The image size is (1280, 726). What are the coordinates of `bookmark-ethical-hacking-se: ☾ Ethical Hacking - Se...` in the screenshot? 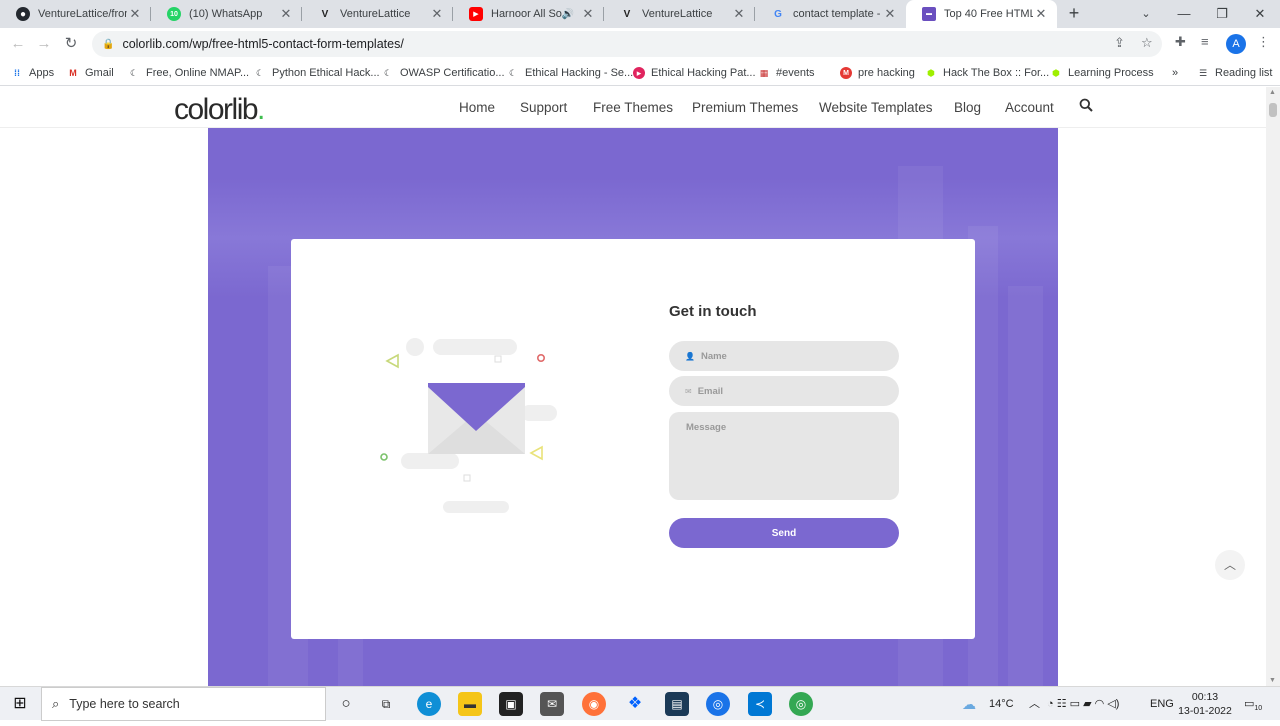 It's located at (570, 73).